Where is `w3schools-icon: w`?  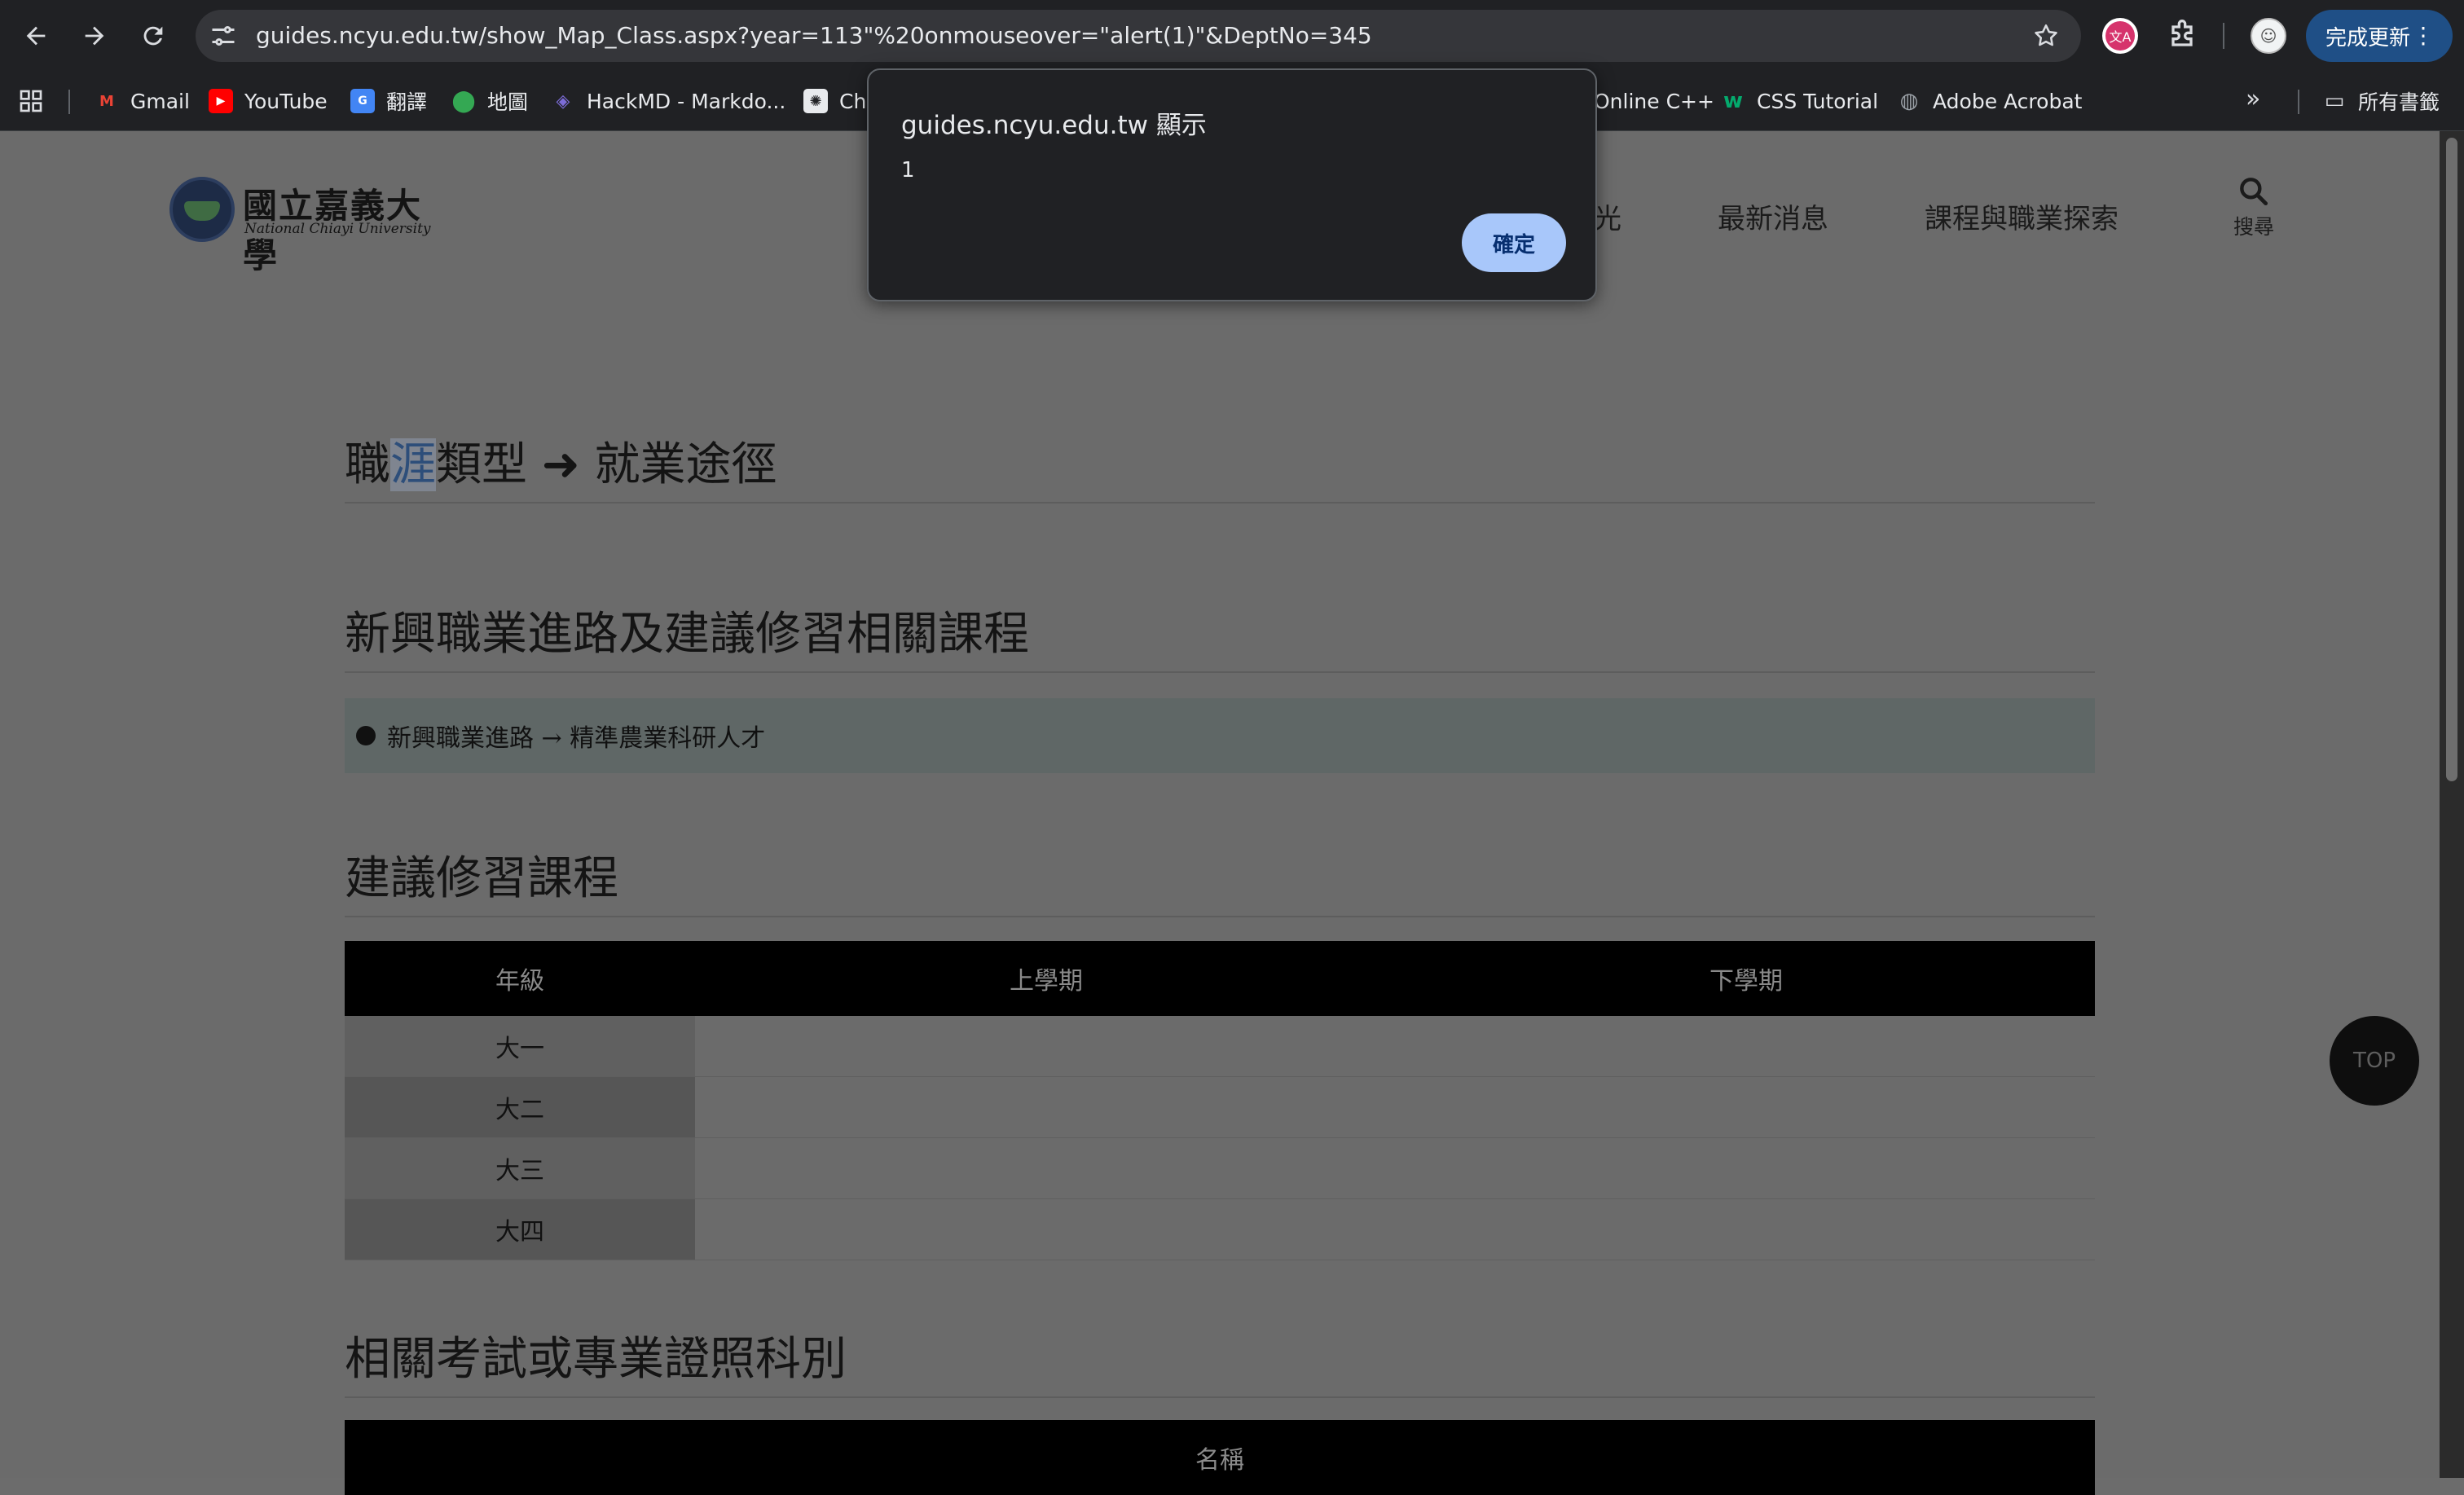
w3schools-icon: w is located at coordinates (1733, 101).